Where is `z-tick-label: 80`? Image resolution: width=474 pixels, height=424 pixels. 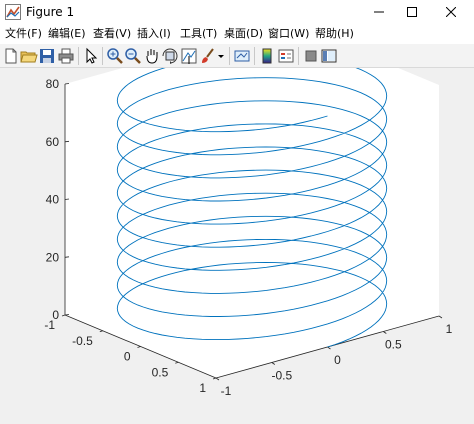
z-tick-label: 80 is located at coordinates (53, 84).